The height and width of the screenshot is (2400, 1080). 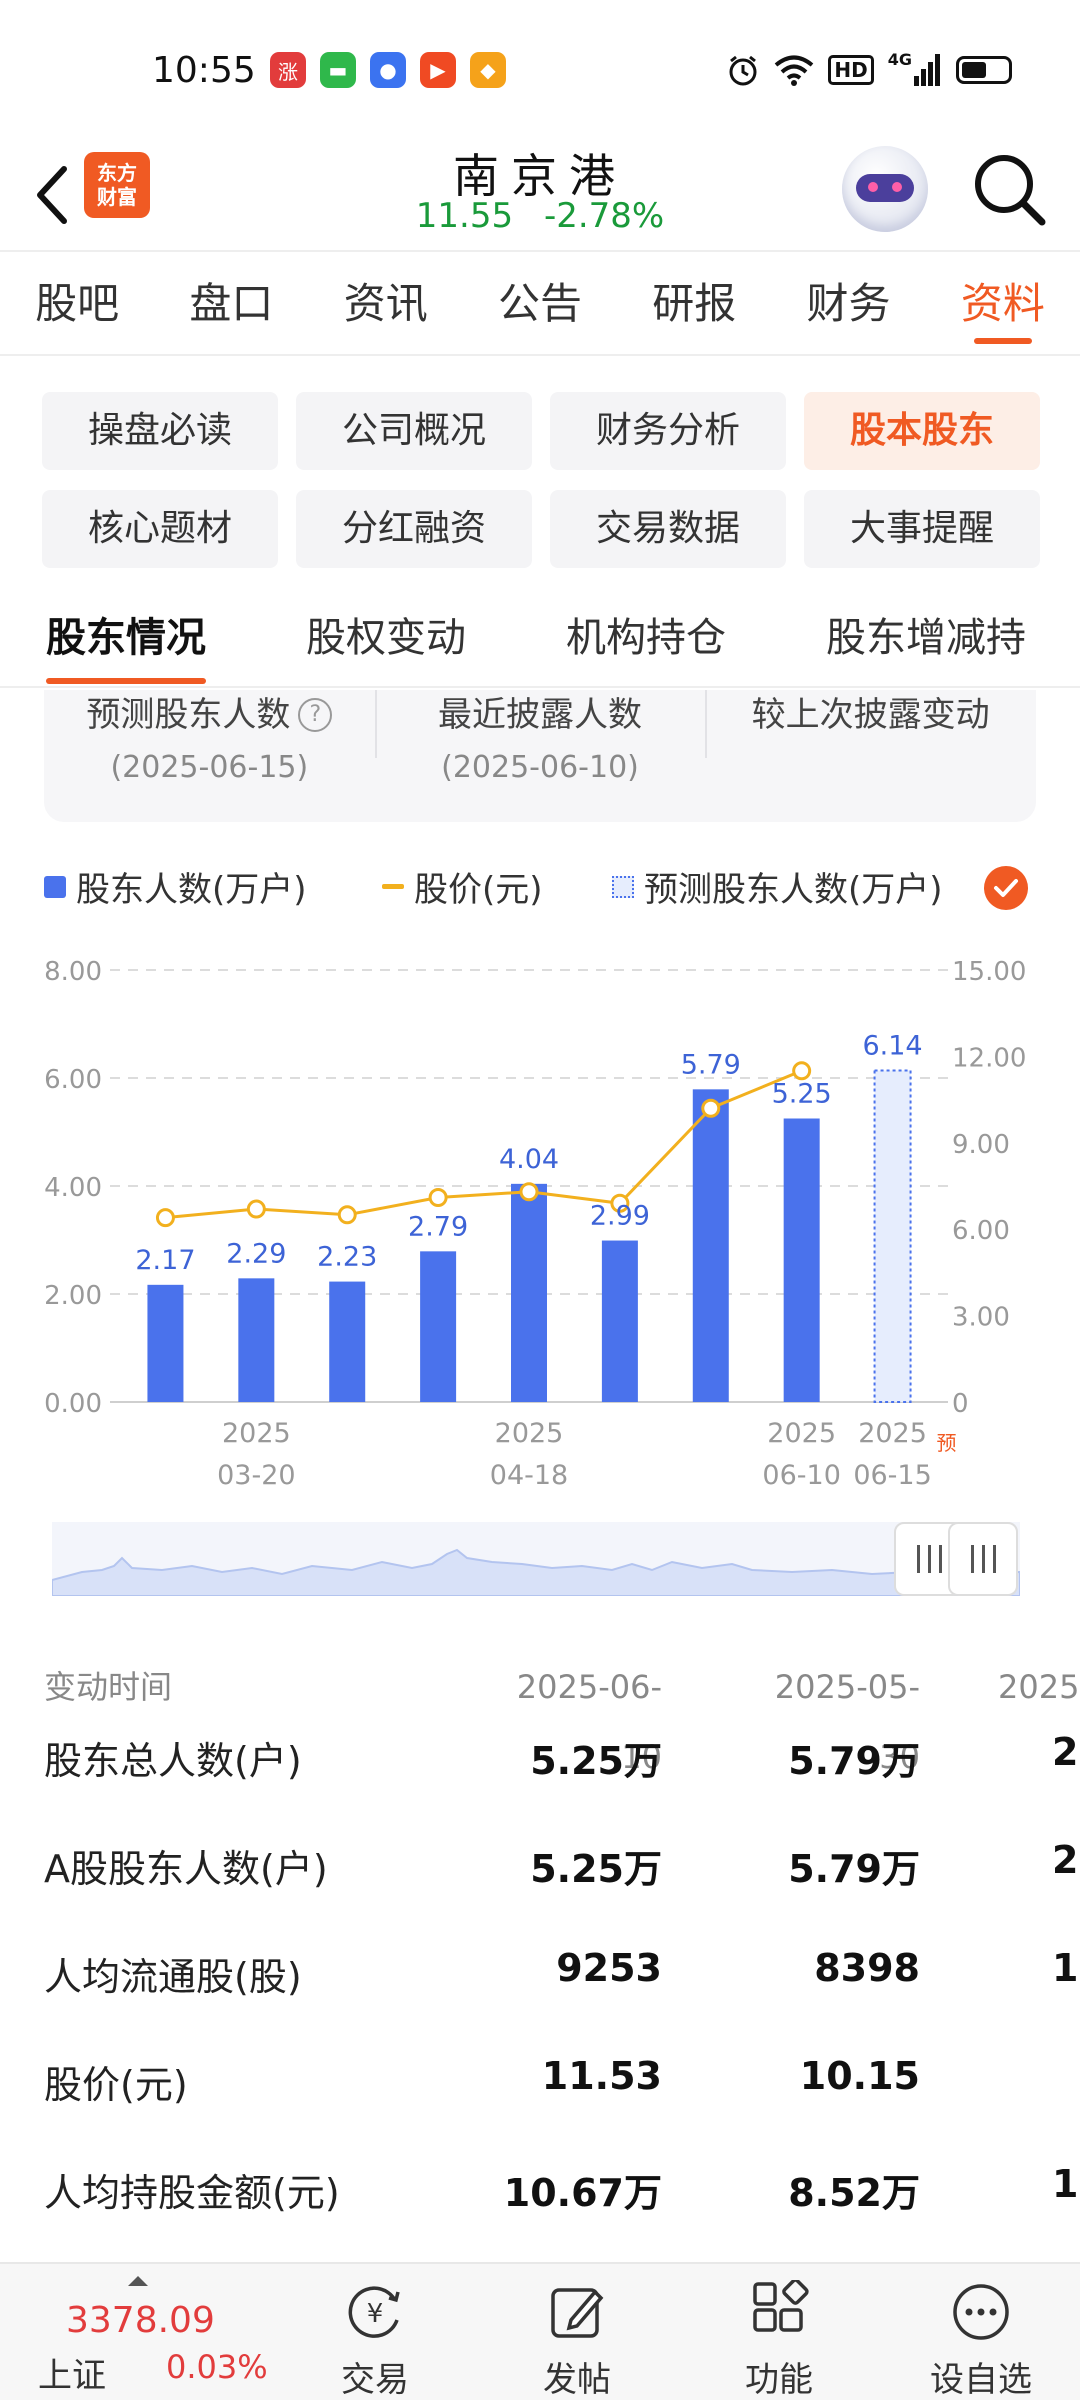 I want to click on y-left-tick-label: 4.00, so click(x=73, y=1188).